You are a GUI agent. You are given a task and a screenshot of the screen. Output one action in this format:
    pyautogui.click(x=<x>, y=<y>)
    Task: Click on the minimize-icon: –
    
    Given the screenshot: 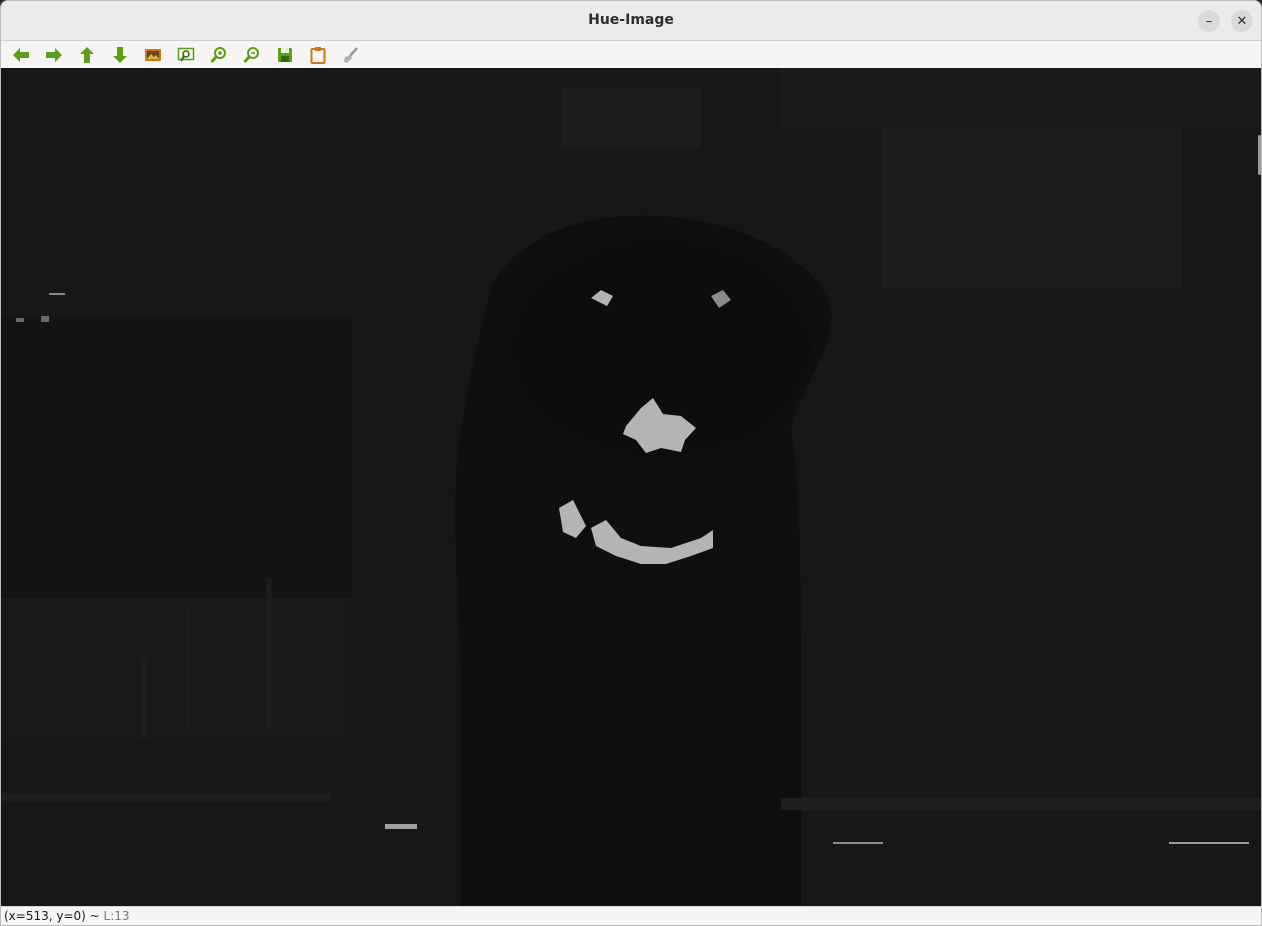 What is the action you would take?
    pyautogui.click(x=1209, y=21)
    